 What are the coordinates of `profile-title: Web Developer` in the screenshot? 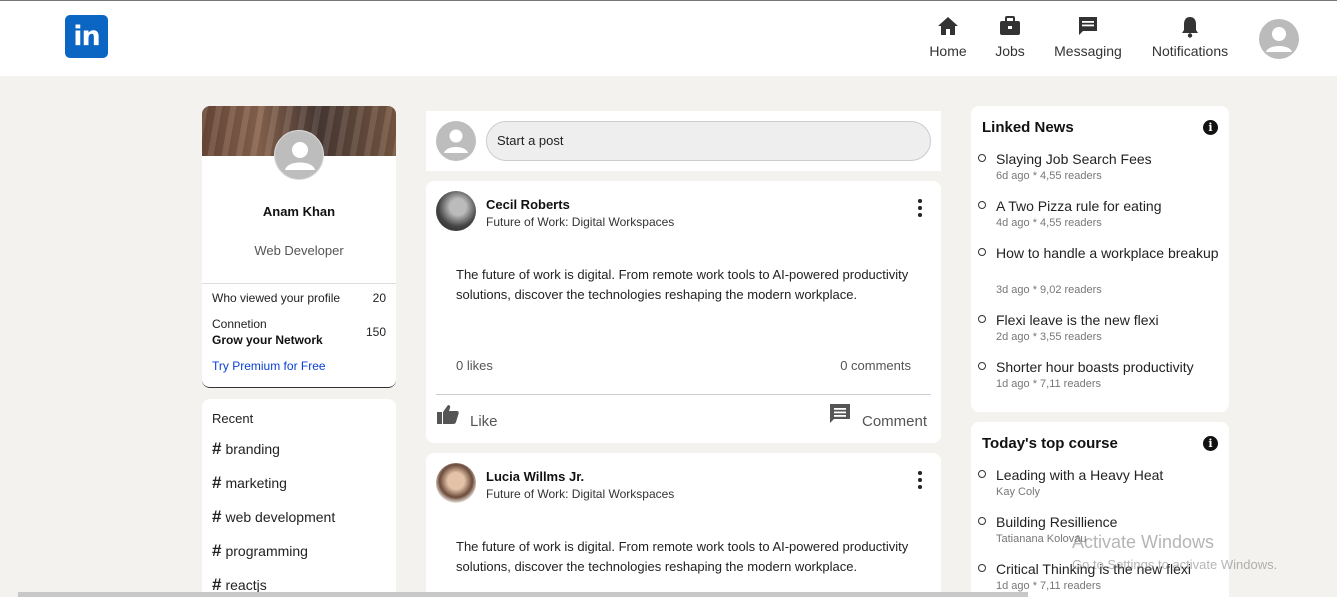 It's located at (299, 250).